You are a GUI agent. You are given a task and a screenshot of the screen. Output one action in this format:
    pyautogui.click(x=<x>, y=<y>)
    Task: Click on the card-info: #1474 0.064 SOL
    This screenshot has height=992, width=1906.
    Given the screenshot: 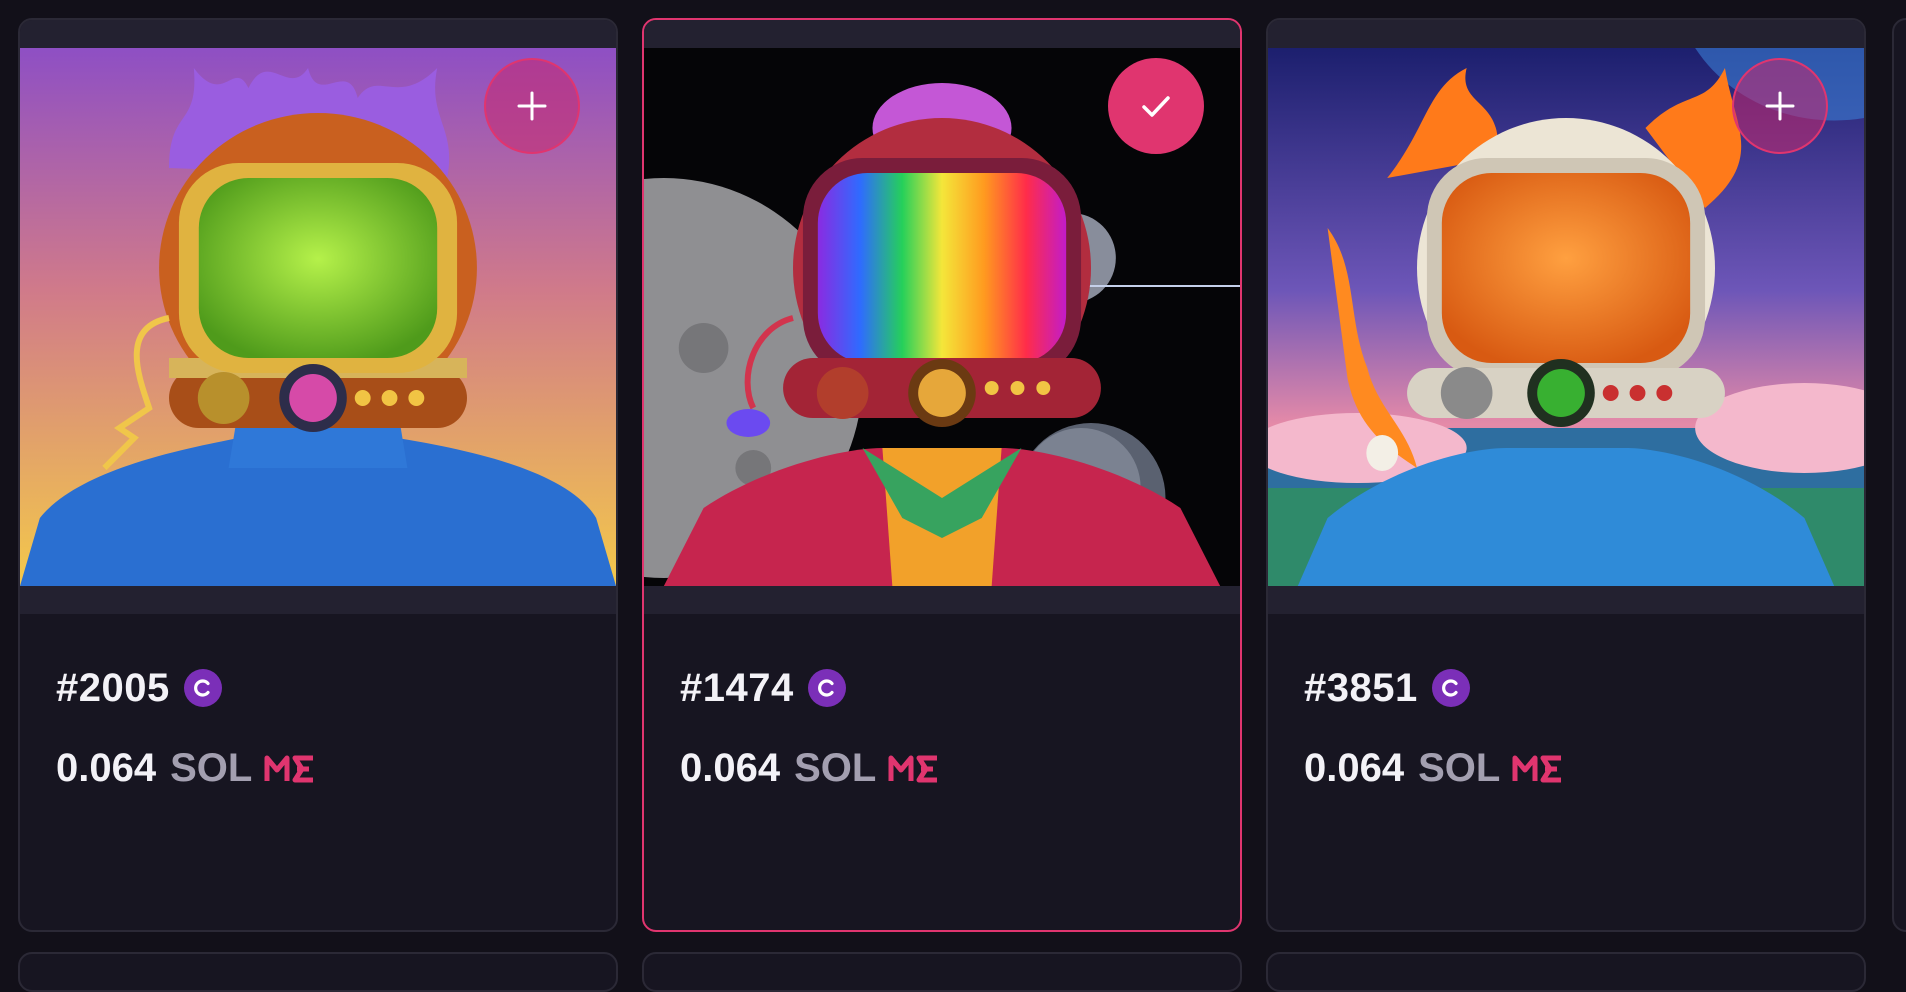 What is the action you would take?
    pyautogui.click(x=950, y=725)
    